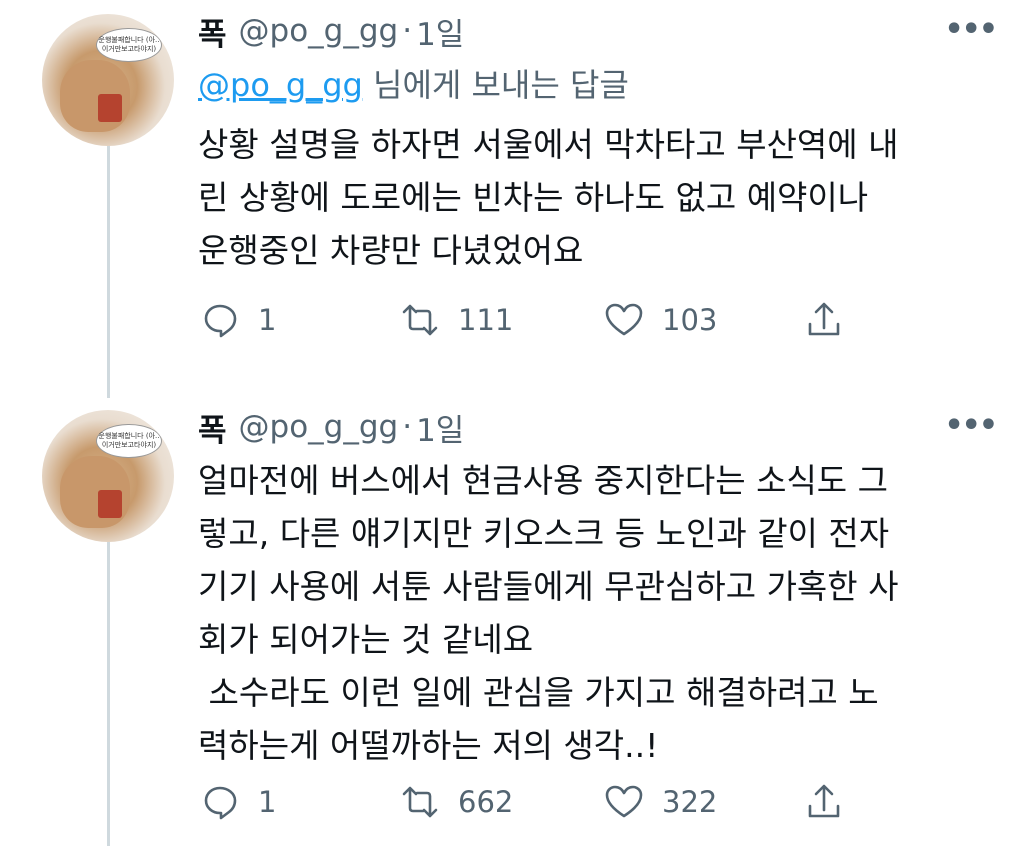  What do you see at coordinates (660, 320) in the screenshot?
I see `like-button: 103` at bounding box center [660, 320].